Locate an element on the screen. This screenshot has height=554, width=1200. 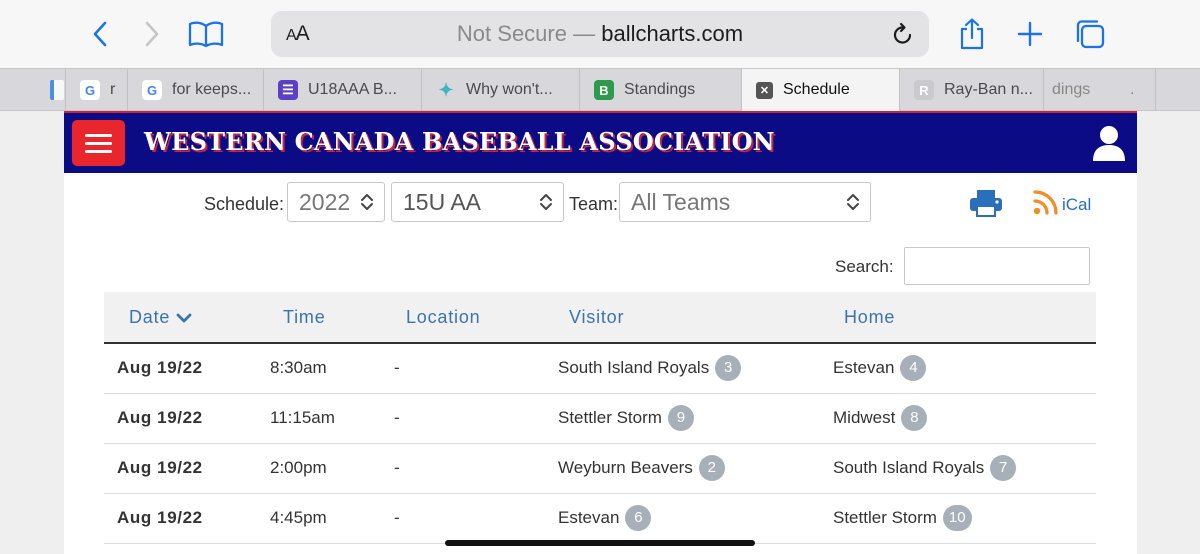
search-input is located at coordinates (997, 266).